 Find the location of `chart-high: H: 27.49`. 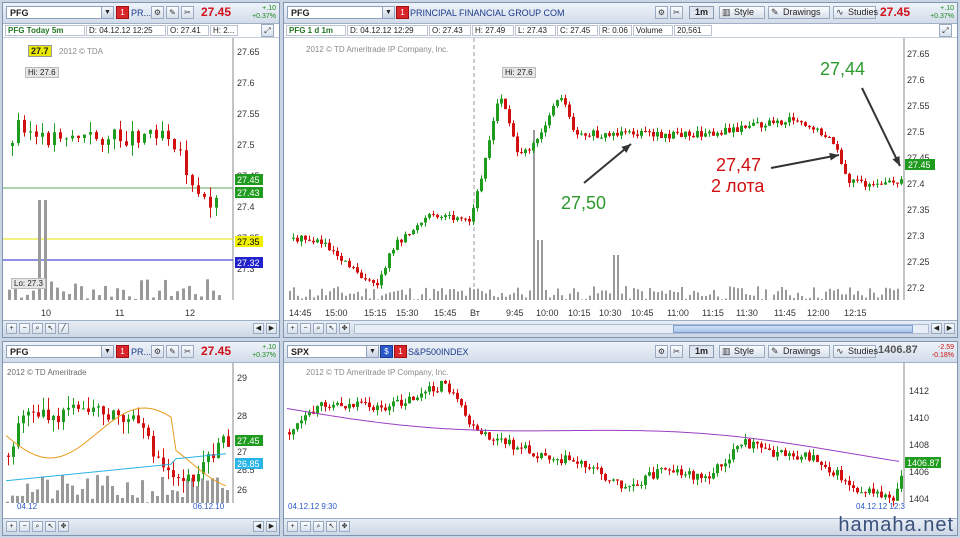

chart-high: H: 27.49 is located at coordinates (493, 30).